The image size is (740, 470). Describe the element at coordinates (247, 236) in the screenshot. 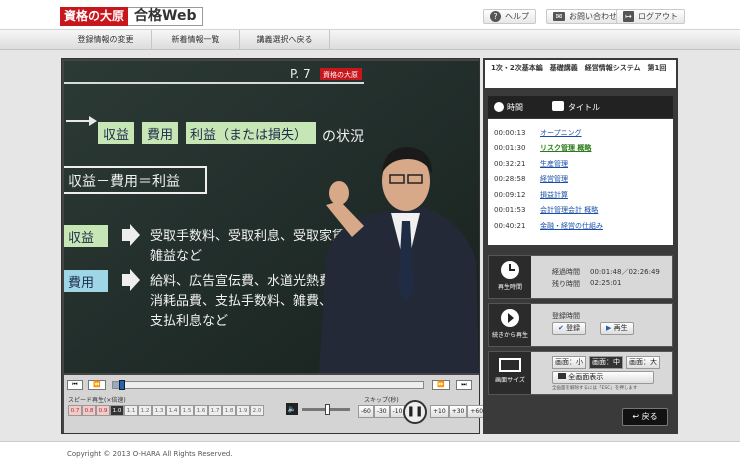

I see `slide-rev-text-1: 受取手数料、受取利息、受取家賃` at that location.